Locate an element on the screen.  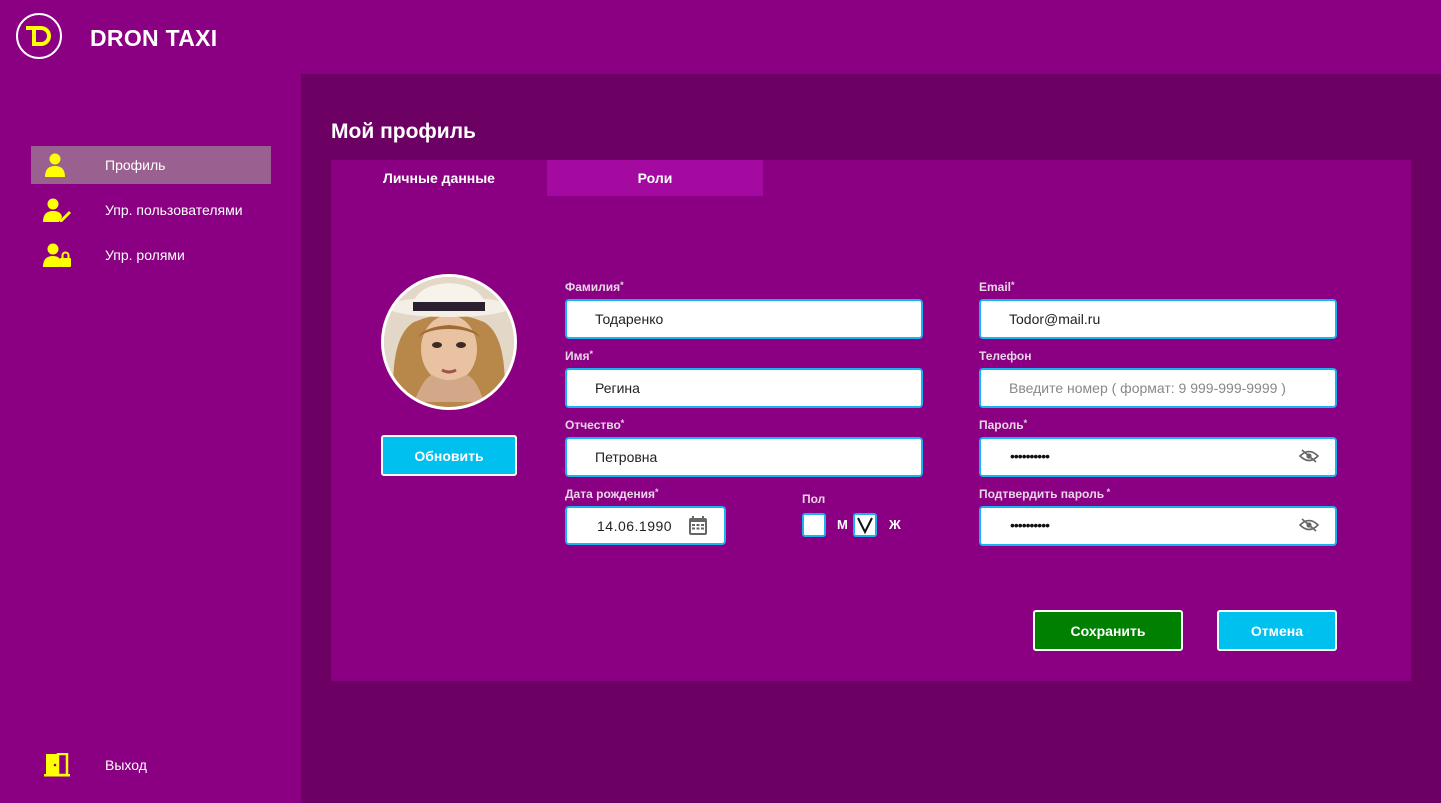
avatar is located at coordinates (449, 342).